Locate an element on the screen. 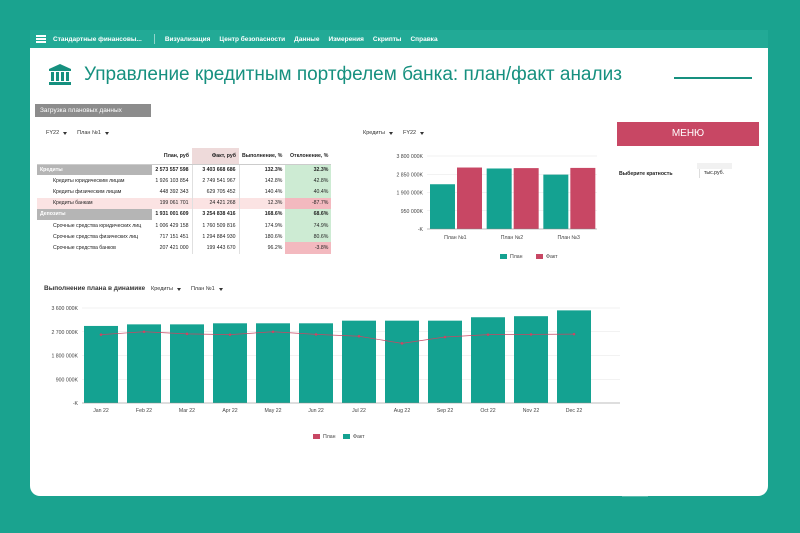 Image resolution: width=800 pixels, height=533 pixels. deviation-value: -87.7% is located at coordinates (308, 203).